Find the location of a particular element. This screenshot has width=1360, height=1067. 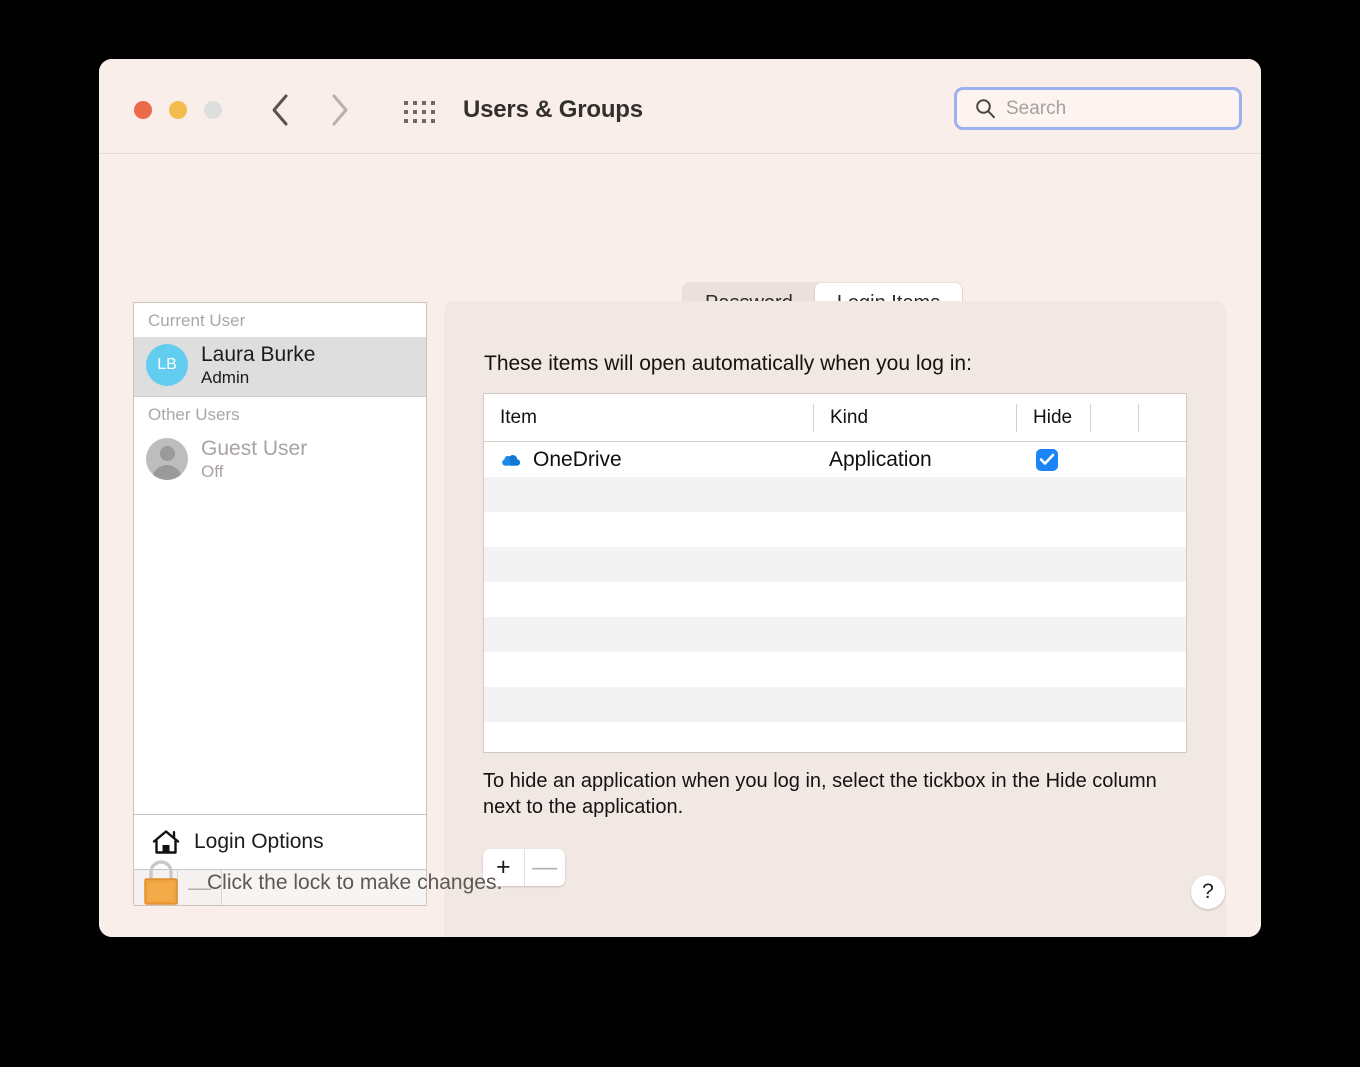

avatar: LB is located at coordinates (167, 365).